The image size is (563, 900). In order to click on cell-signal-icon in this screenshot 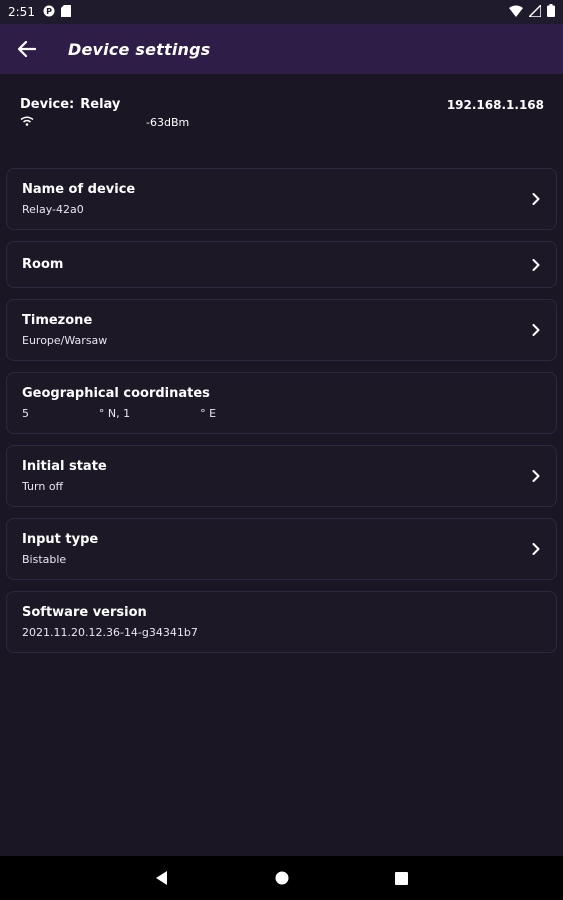, I will do `click(534, 11)`.